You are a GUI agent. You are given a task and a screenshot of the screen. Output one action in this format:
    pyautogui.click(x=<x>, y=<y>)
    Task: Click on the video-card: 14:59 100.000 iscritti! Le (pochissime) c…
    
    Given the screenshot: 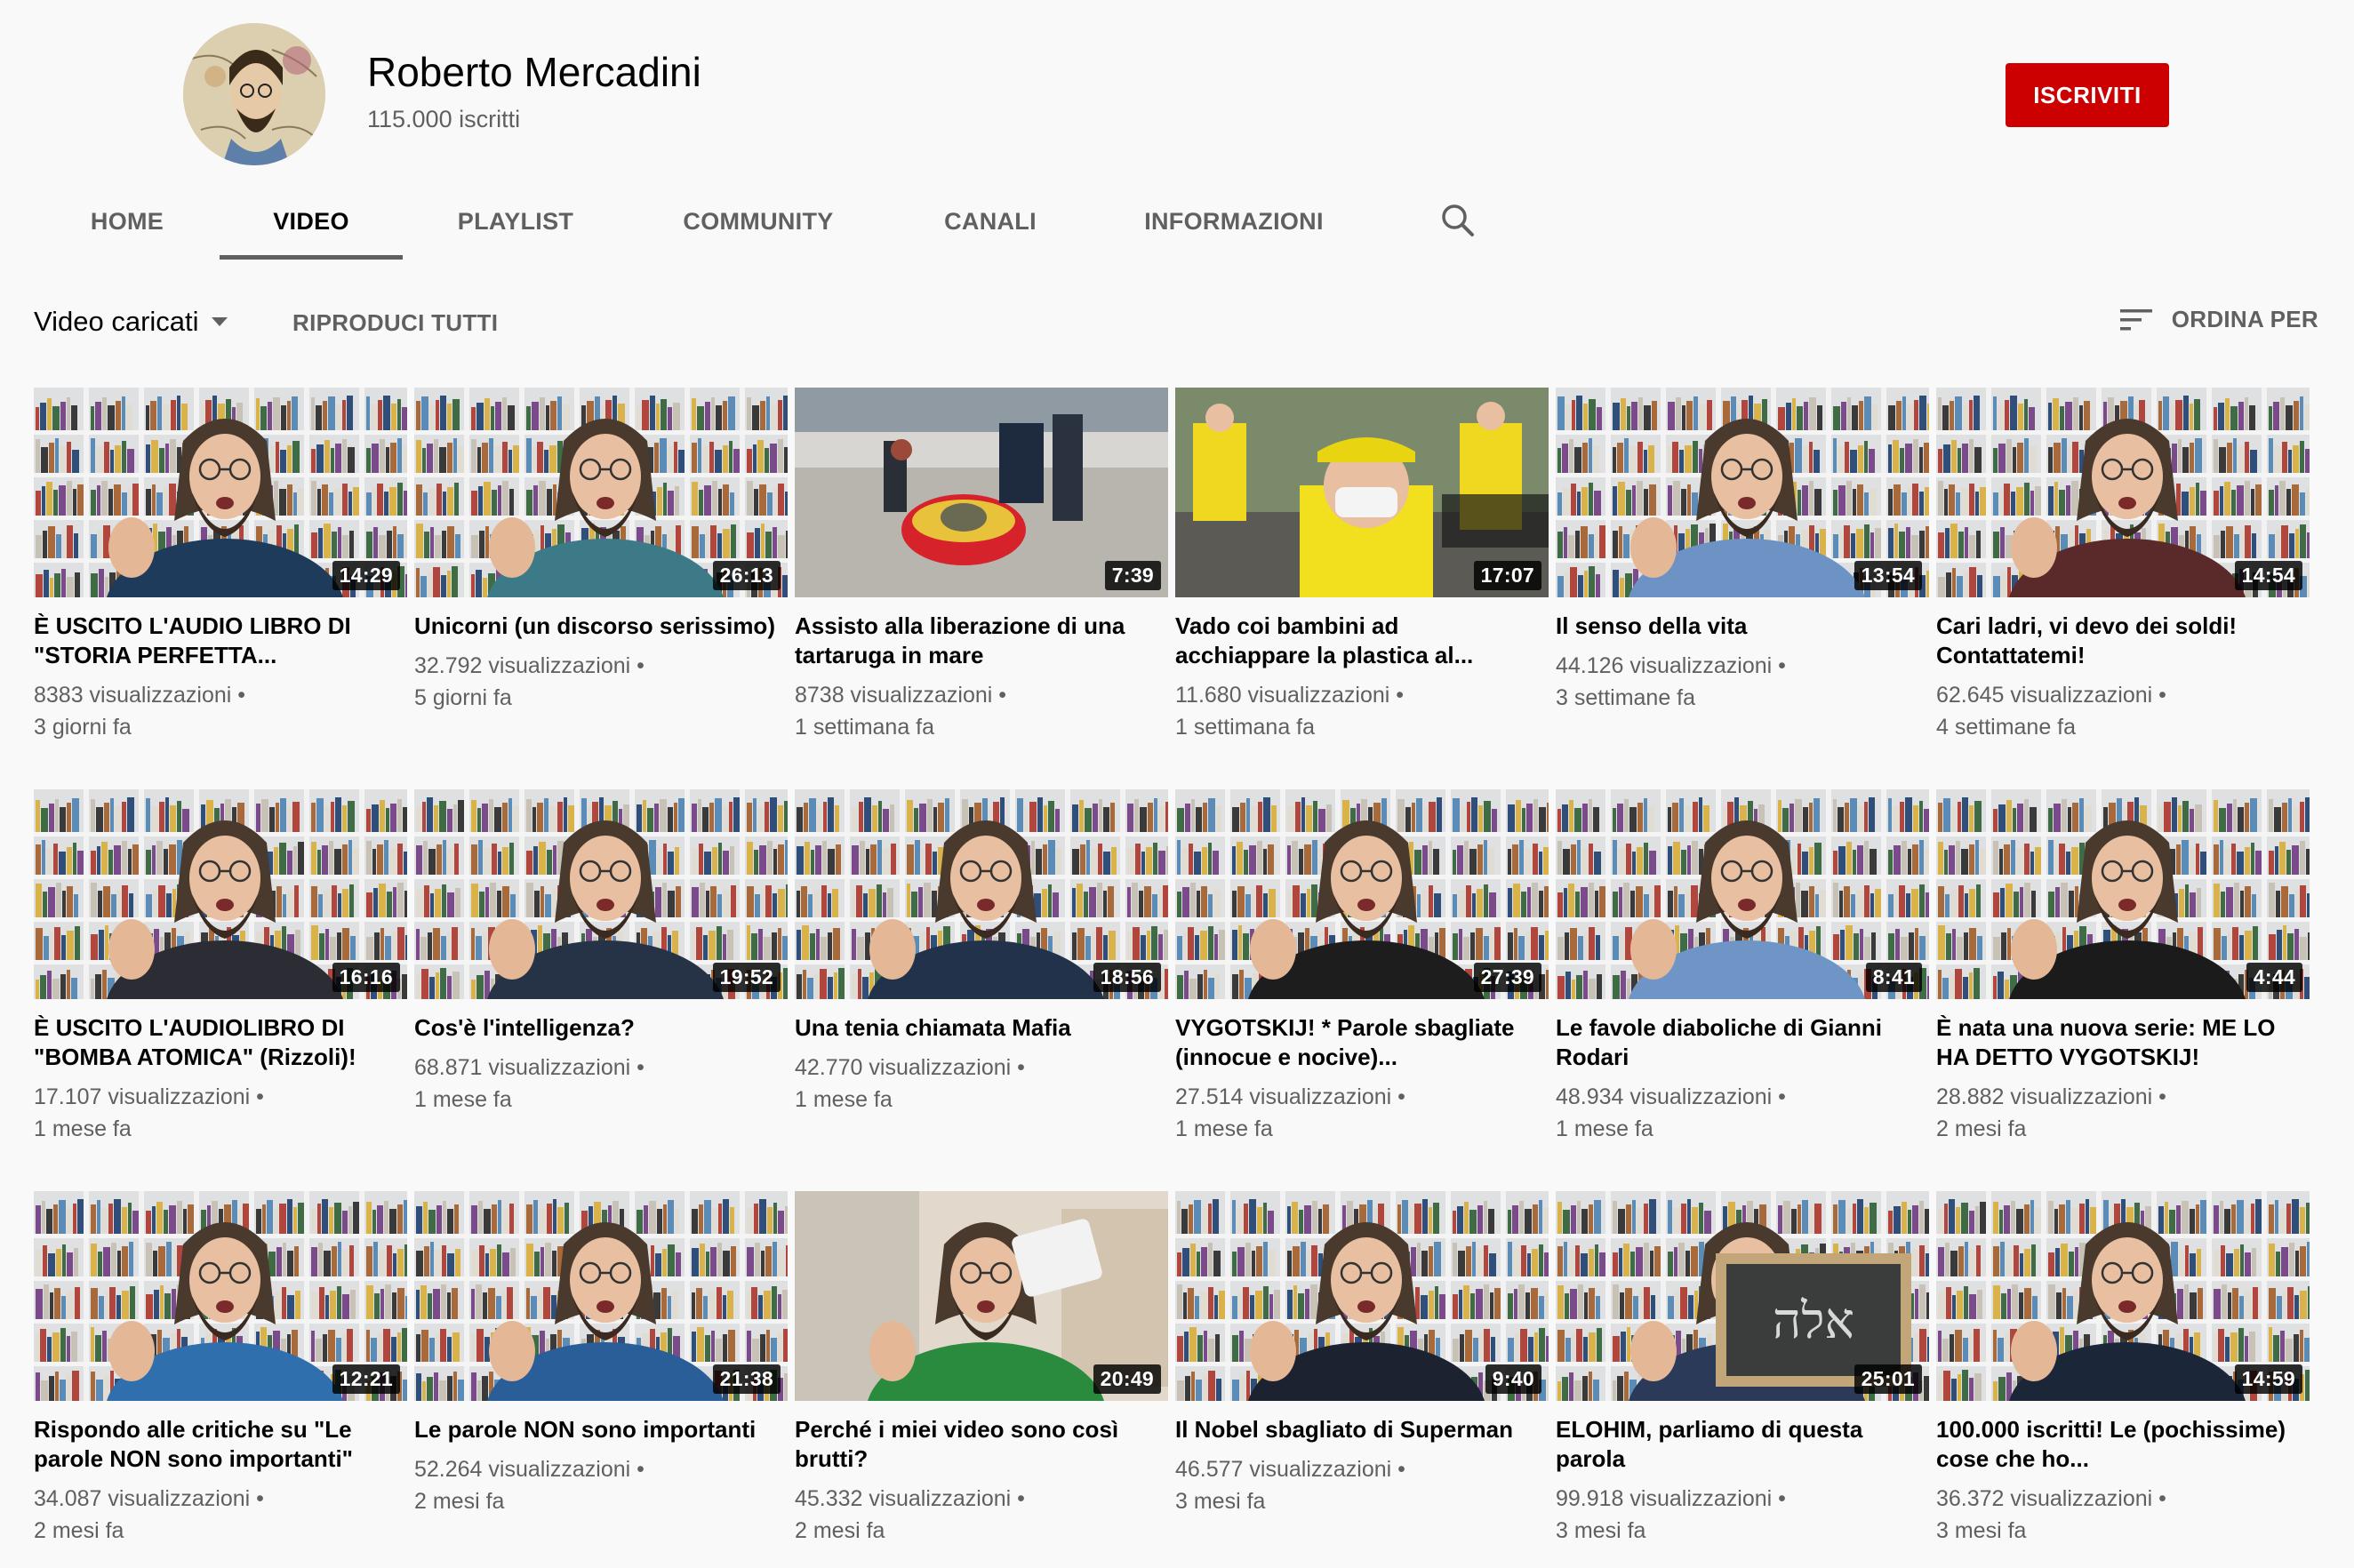 What is the action you would take?
    pyautogui.click(x=2123, y=1374)
    